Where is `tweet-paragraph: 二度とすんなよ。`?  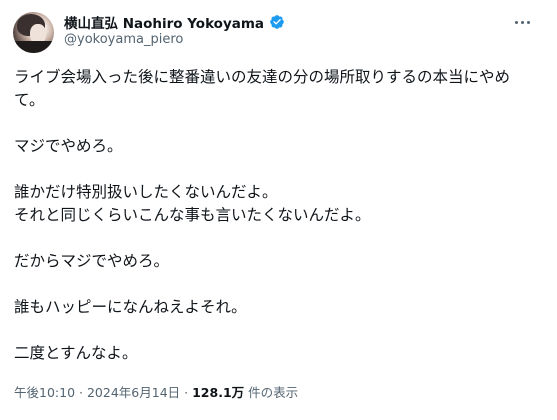 tweet-paragraph: 二度とすんなよ。 is located at coordinates (76, 353).